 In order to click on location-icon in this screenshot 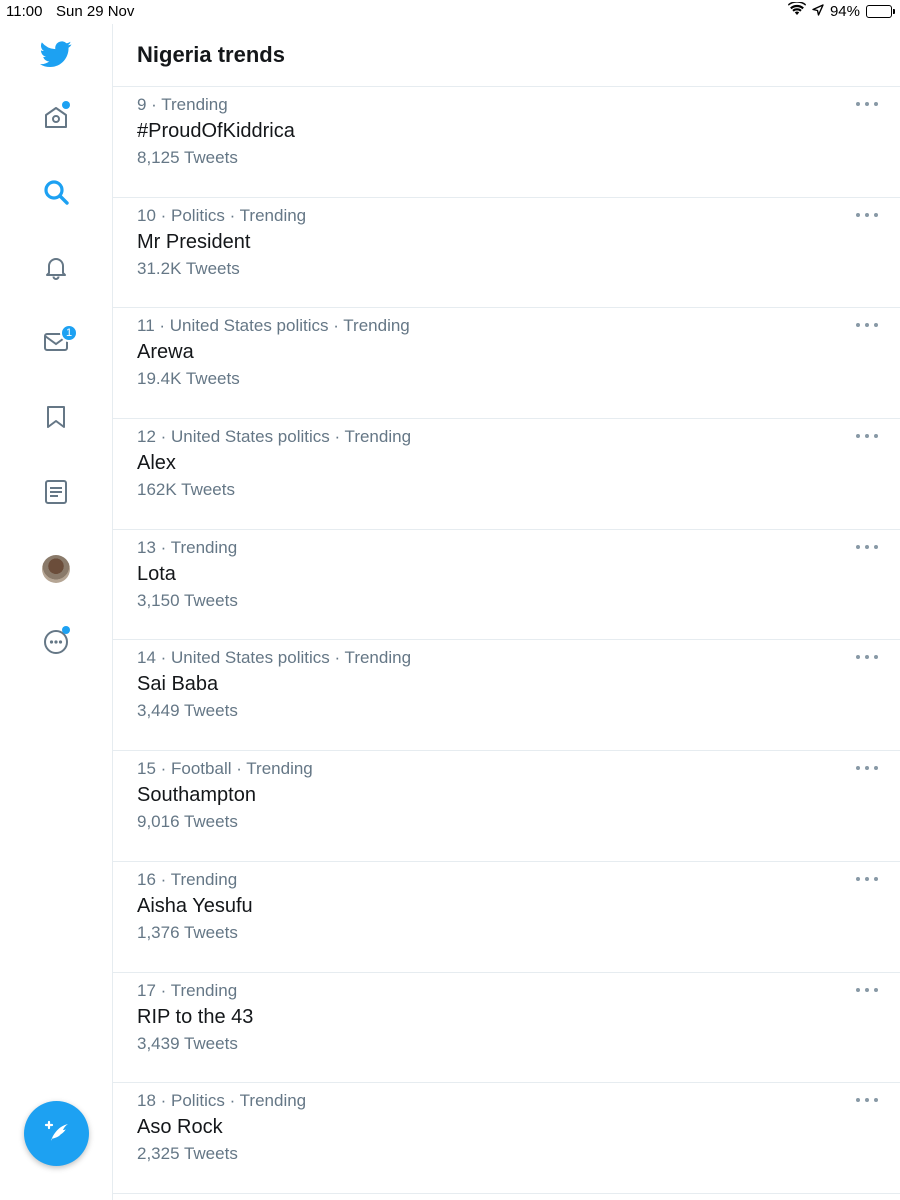, I will do `click(818, 11)`.